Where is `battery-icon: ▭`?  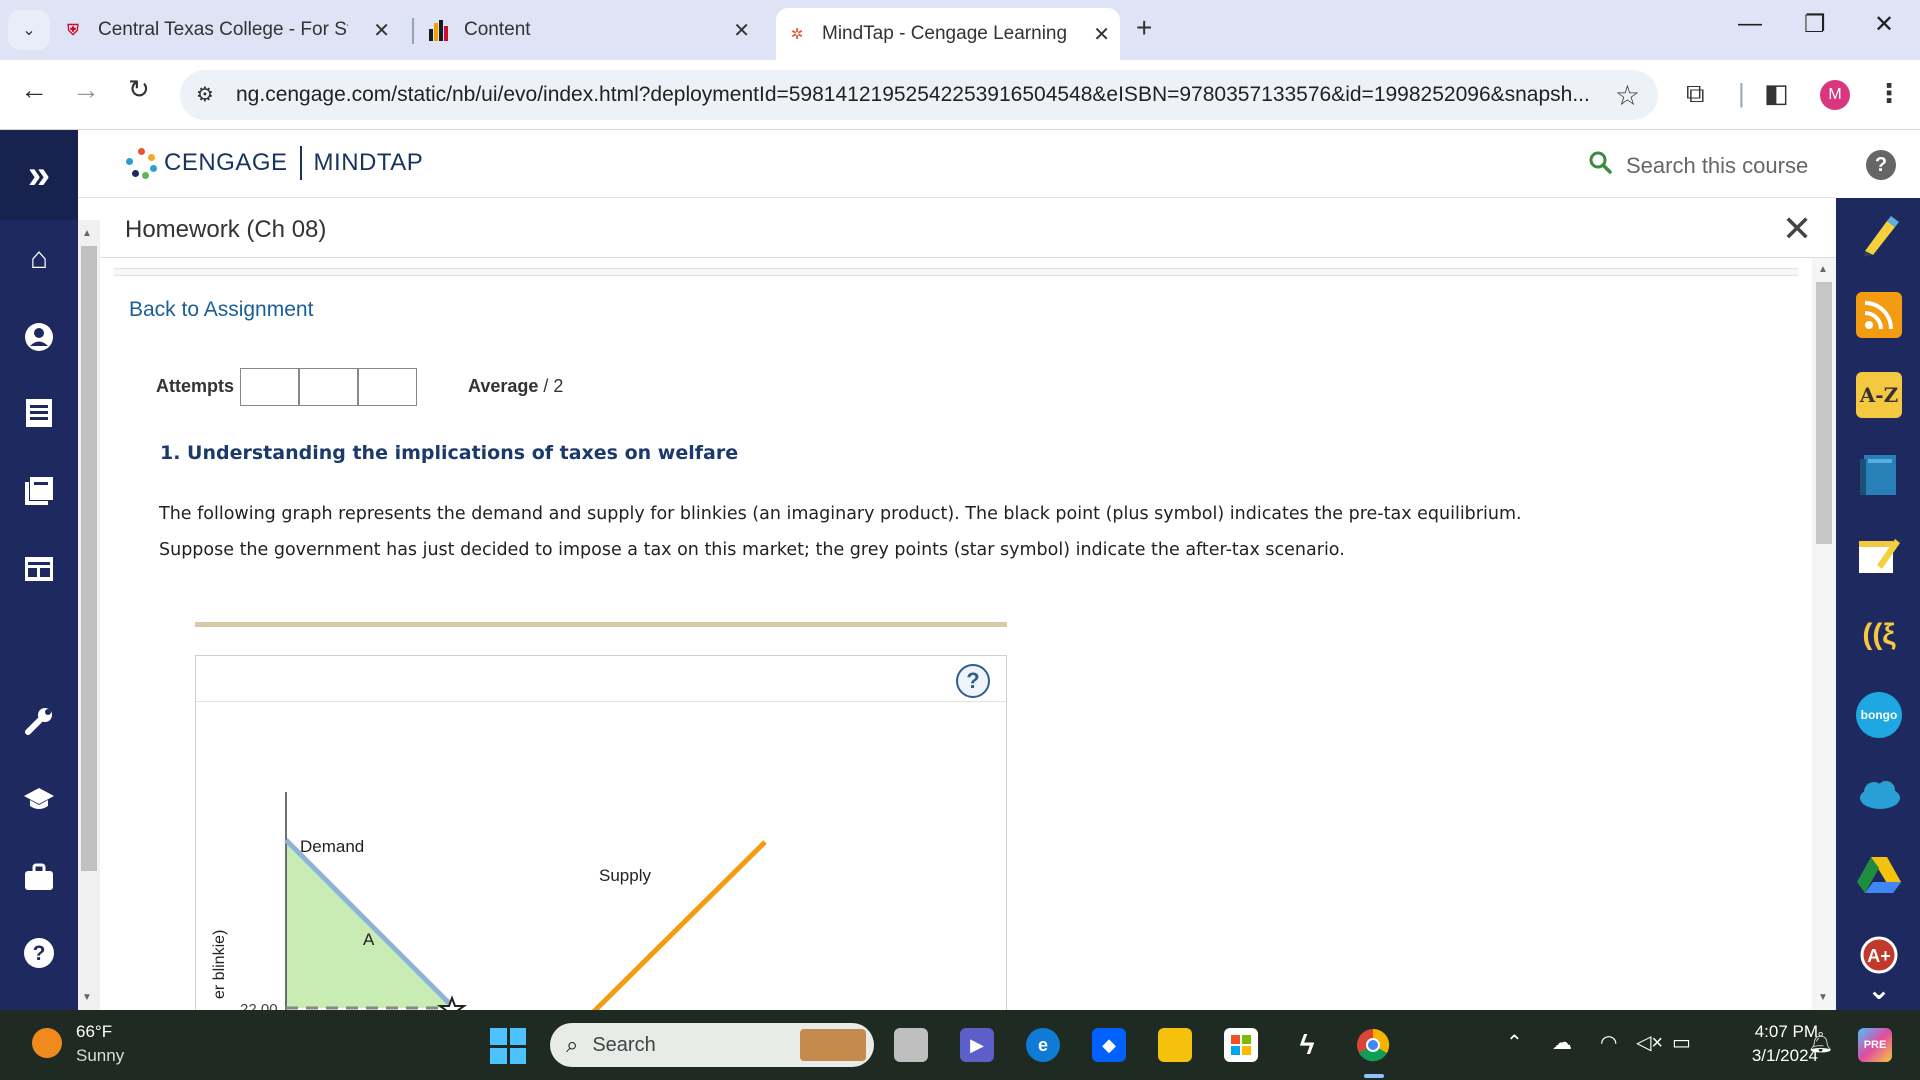 battery-icon: ▭ is located at coordinates (1681, 1042).